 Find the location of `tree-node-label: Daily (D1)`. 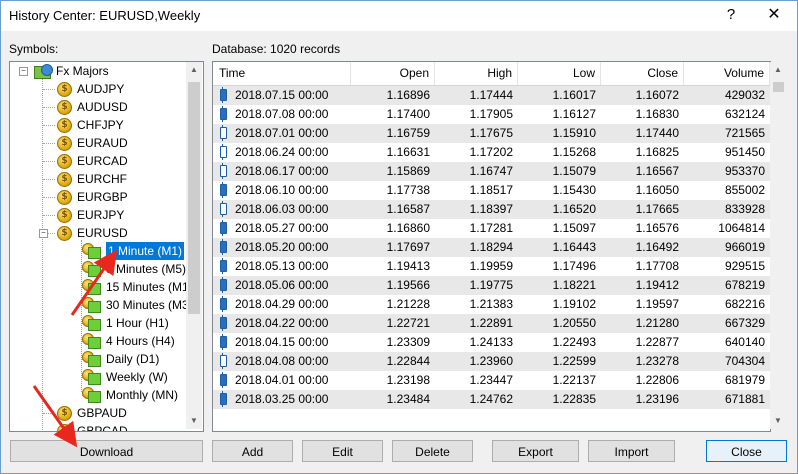

tree-node-label: Daily (D1) is located at coordinates (133, 359).